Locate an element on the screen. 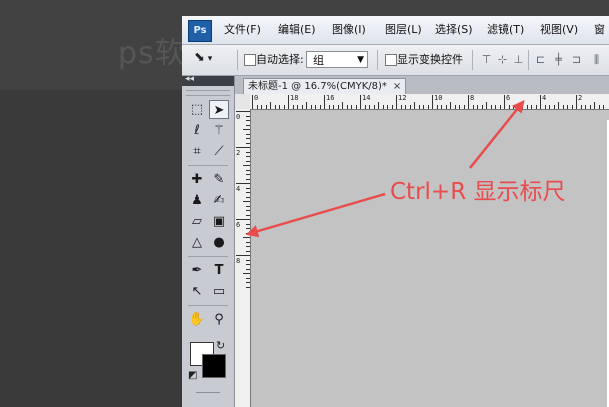 The image size is (609, 407). watermark-text: ps软 is located at coordinates (152, 53).